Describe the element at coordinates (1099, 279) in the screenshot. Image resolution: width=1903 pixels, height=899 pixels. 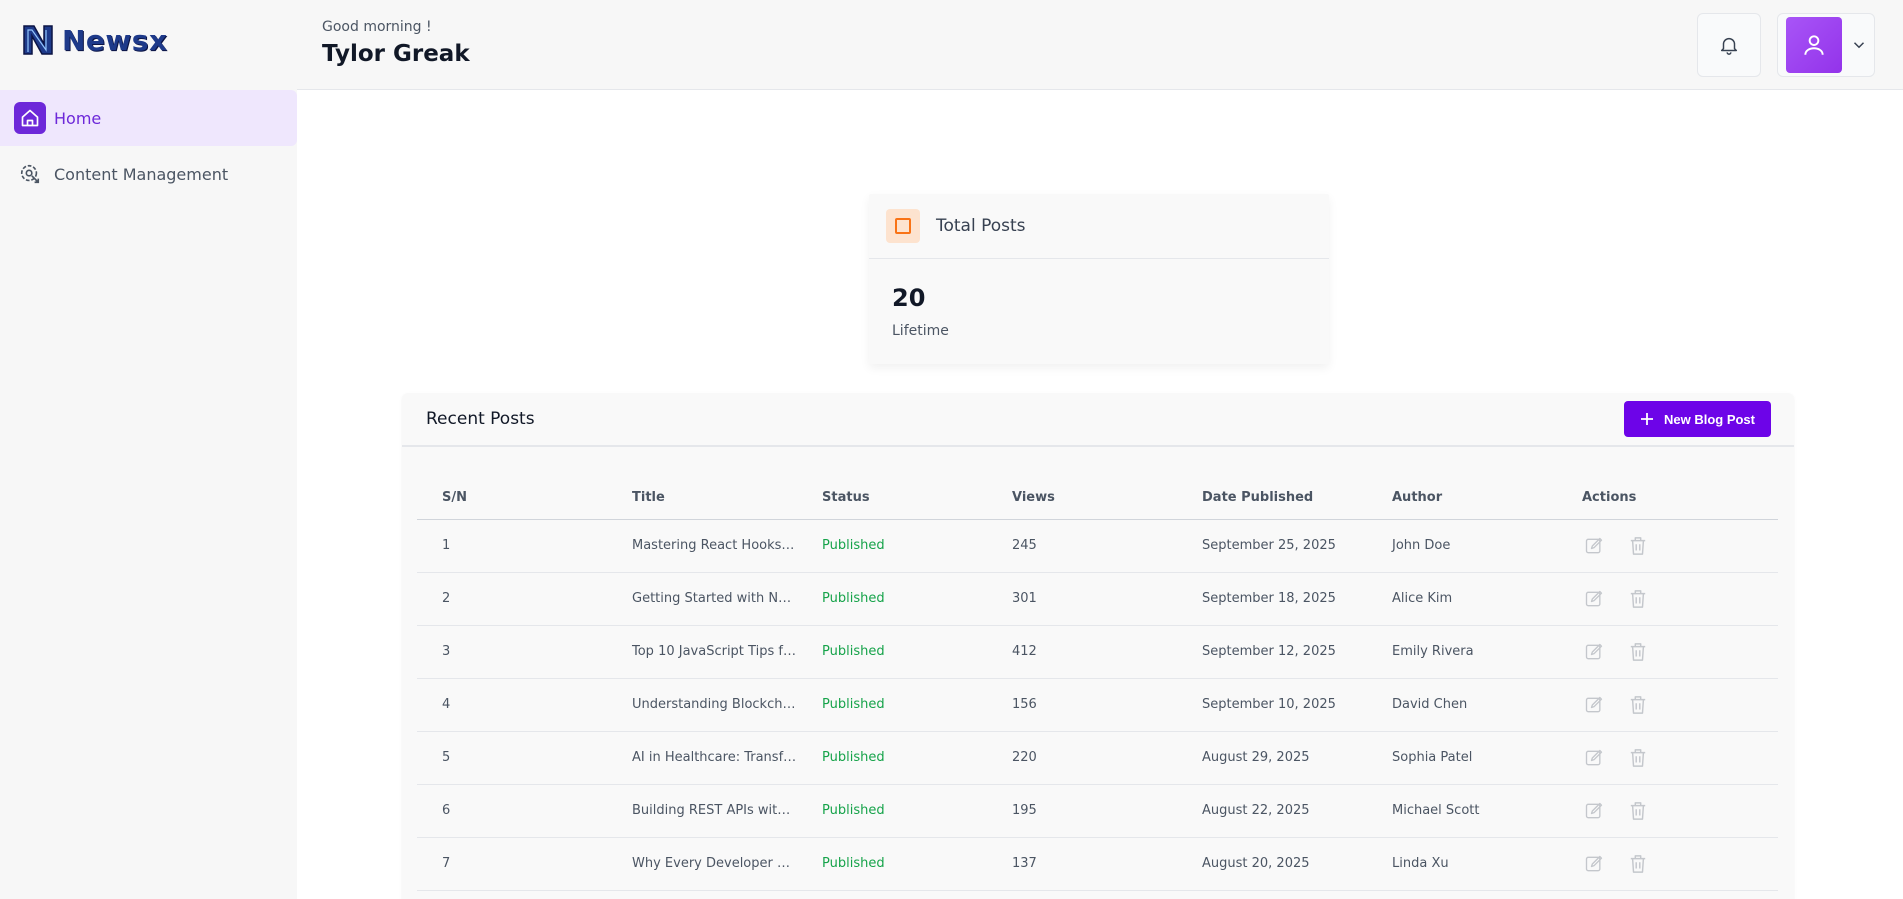
I see `total-posts-card: Total Posts 20 Lifetime` at that location.